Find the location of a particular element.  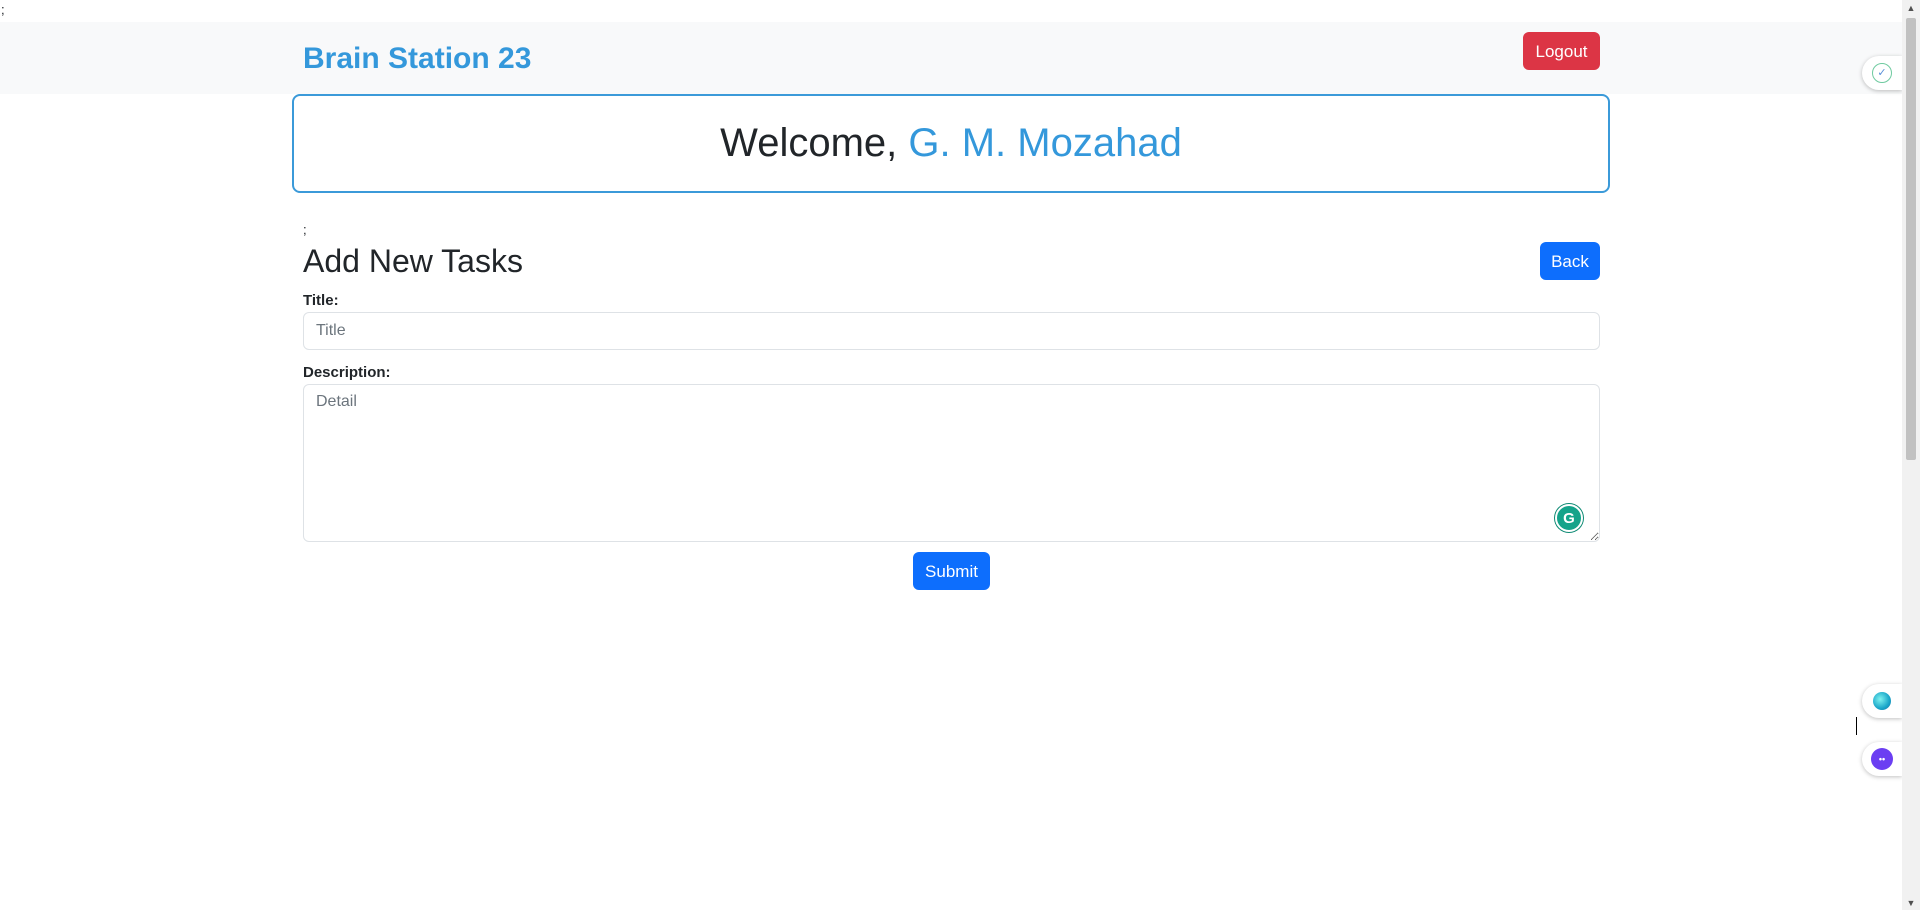

extension-icon: ✓ is located at coordinates (1882, 73).